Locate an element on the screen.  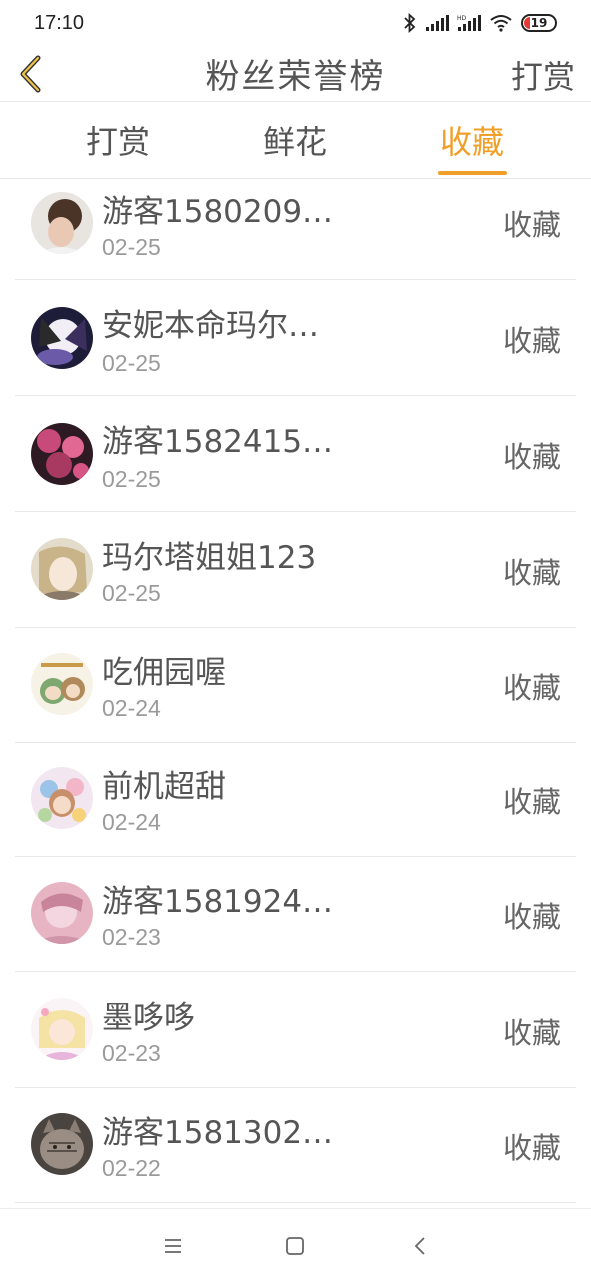
wifi-icon is located at coordinates (501, 23).